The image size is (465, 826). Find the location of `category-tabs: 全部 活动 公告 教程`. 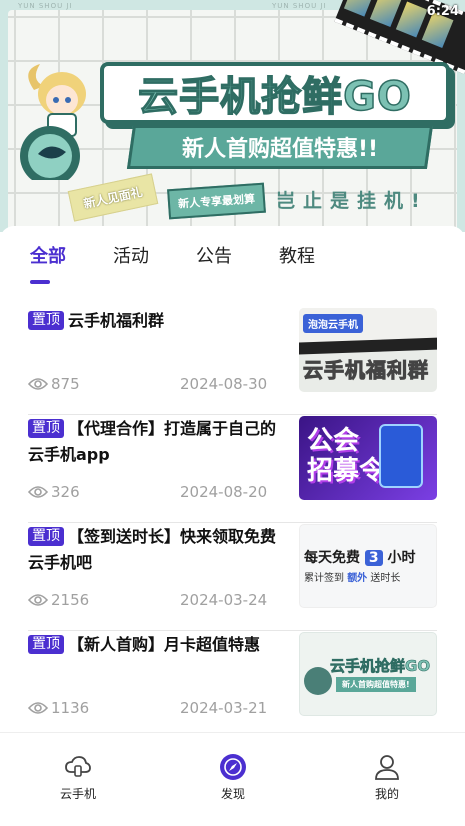

category-tabs: 全部 活动 公告 教程 is located at coordinates (232, 266).